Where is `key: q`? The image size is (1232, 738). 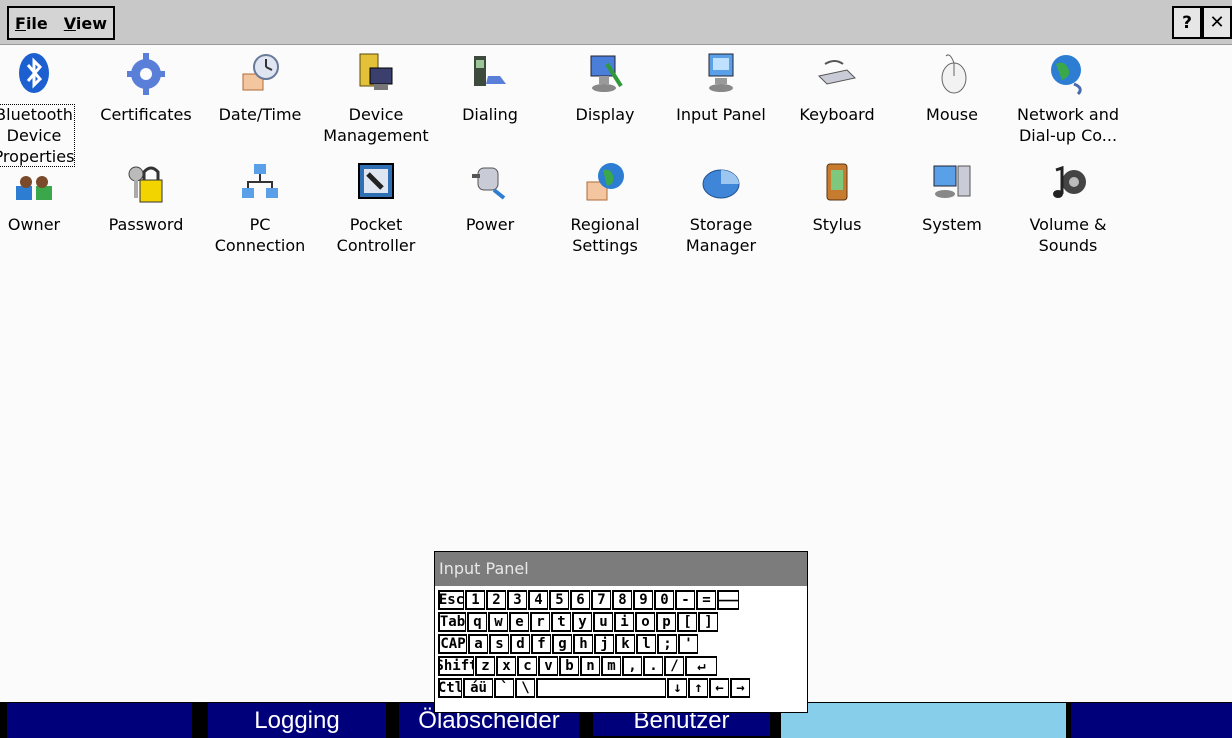 key: q is located at coordinates (477, 622).